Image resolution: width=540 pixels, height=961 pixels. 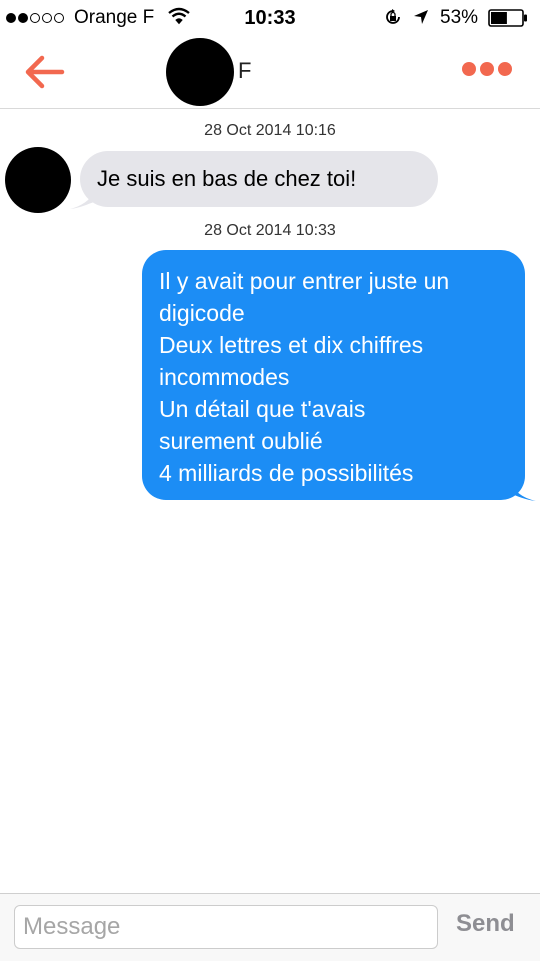 I want to click on contact-name: F, so click(x=244, y=71).